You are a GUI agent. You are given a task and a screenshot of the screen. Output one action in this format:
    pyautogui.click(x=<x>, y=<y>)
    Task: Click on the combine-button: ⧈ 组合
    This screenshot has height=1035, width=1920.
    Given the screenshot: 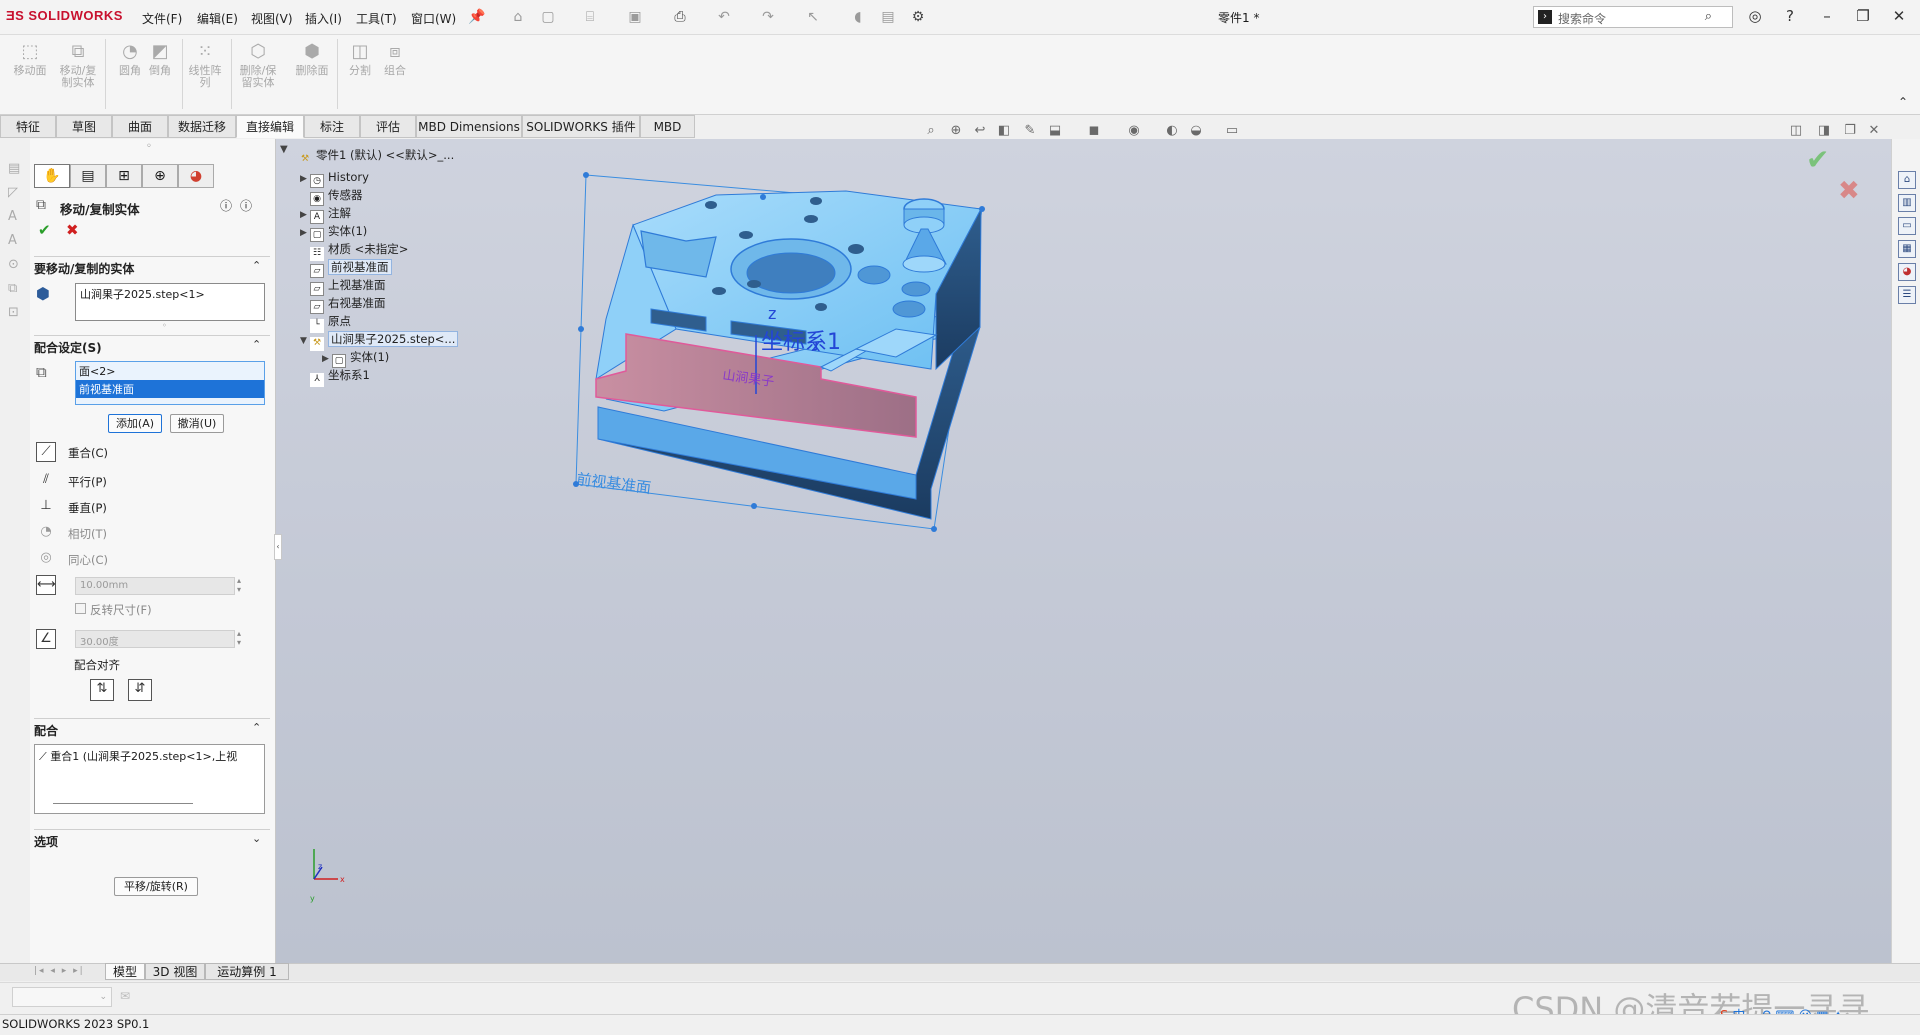 What is the action you would take?
    pyautogui.click(x=395, y=59)
    